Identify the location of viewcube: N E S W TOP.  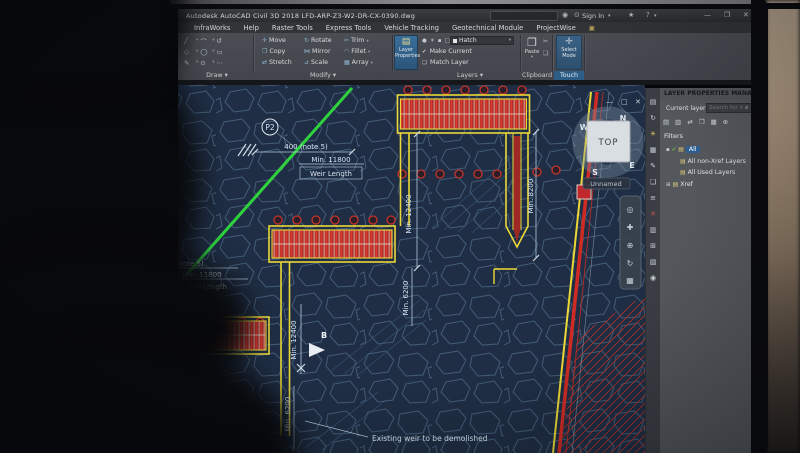
(608, 142).